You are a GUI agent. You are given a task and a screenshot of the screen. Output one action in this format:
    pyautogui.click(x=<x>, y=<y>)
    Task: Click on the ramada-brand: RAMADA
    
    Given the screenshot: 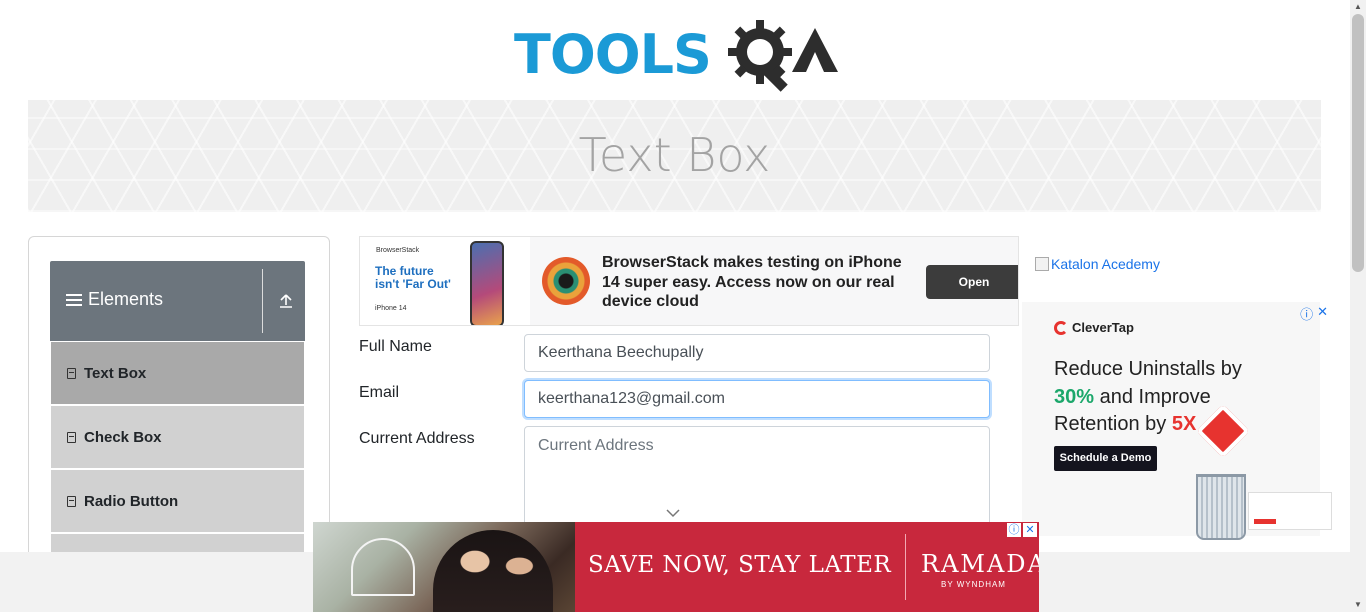 What is the action you would take?
    pyautogui.click(x=980, y=564)
    